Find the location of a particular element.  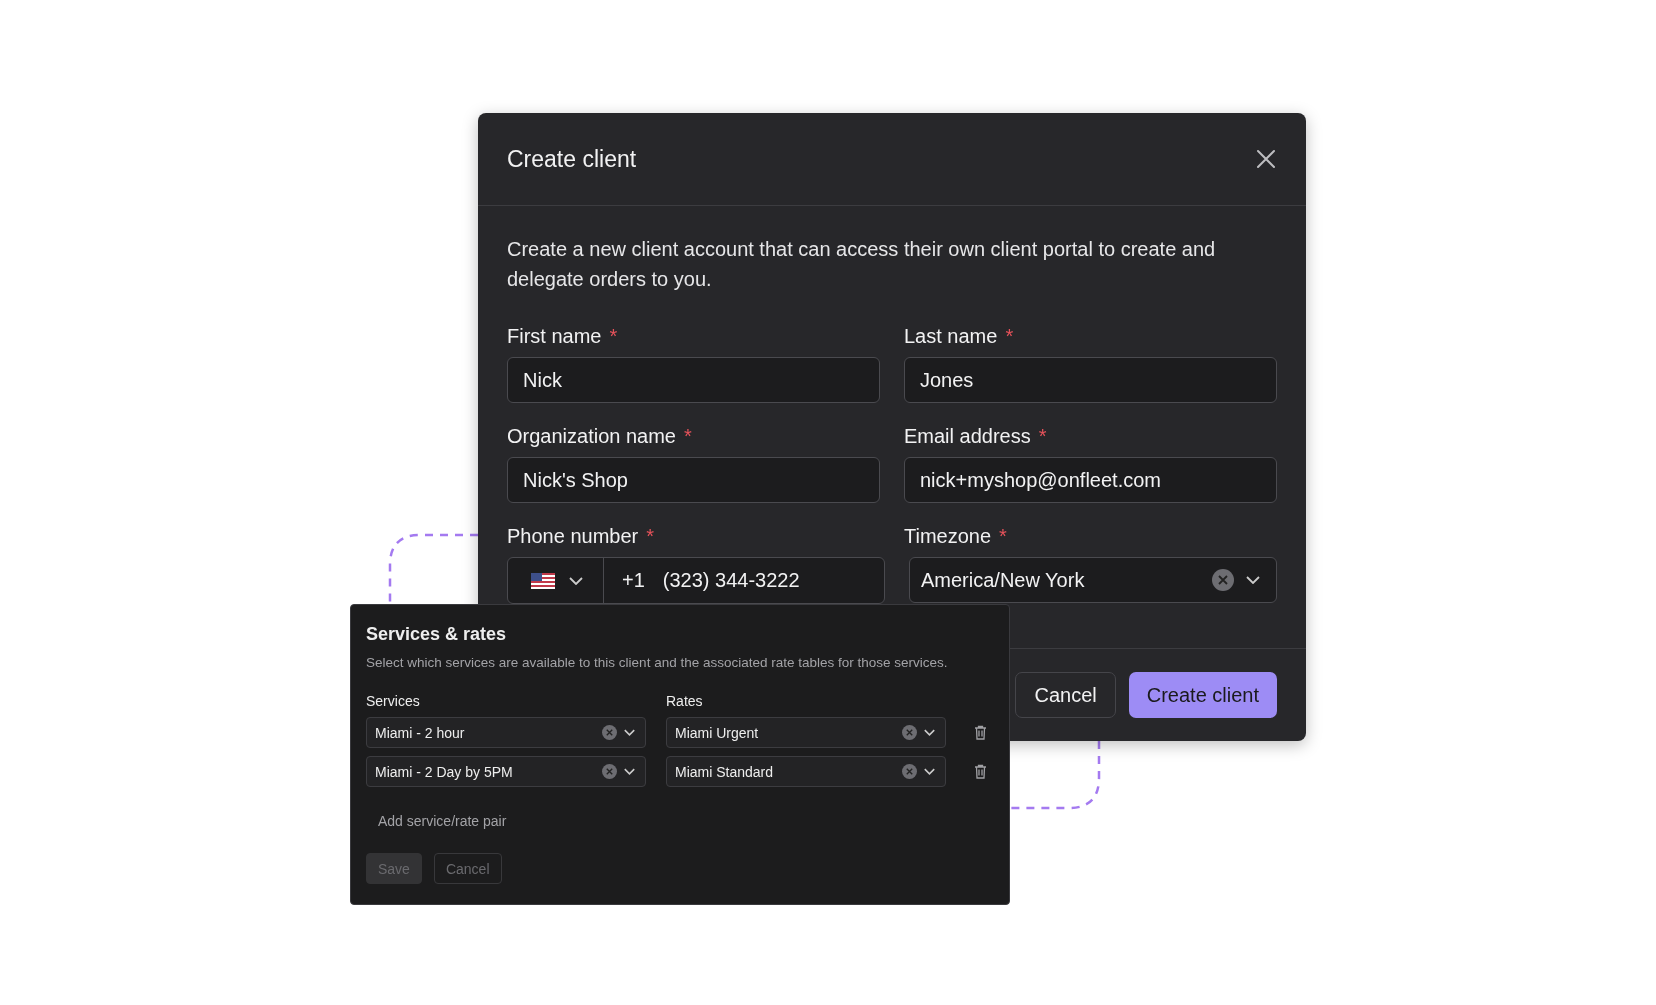

select-value: Miami - 2 hour is located at coordinates (420, 732).